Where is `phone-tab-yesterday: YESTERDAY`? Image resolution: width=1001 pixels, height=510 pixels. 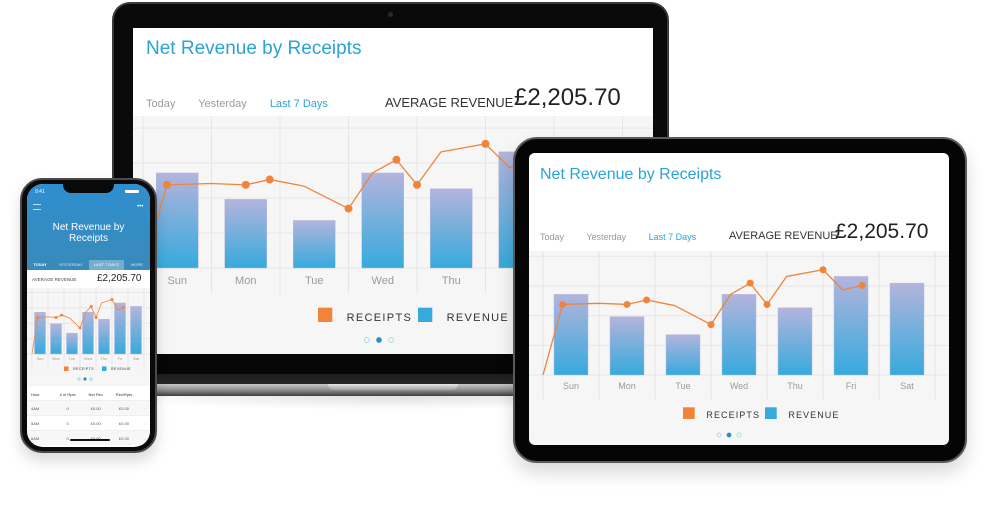 phone-tab-yesterday: YESTERDAY is located at coordinates (71, 265).